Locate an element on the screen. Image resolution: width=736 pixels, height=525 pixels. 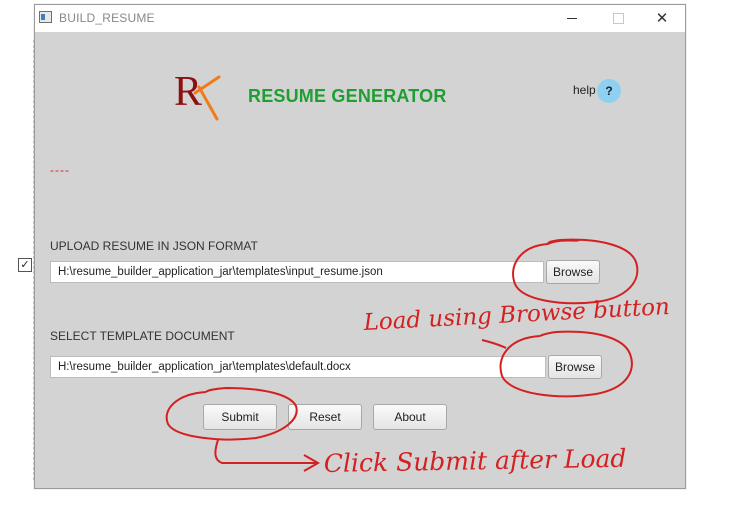
minimize-icon is located at coordinates (572, 18).